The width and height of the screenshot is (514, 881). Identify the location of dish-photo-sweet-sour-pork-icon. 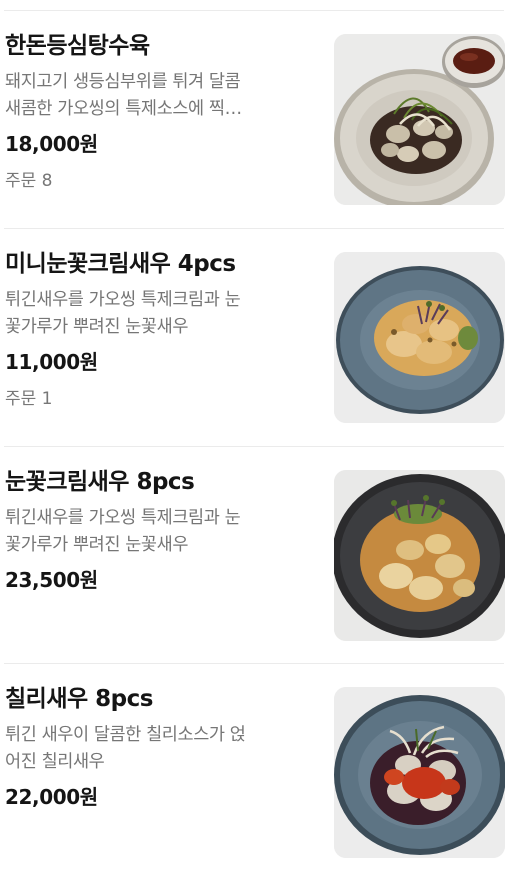
(419, 119).